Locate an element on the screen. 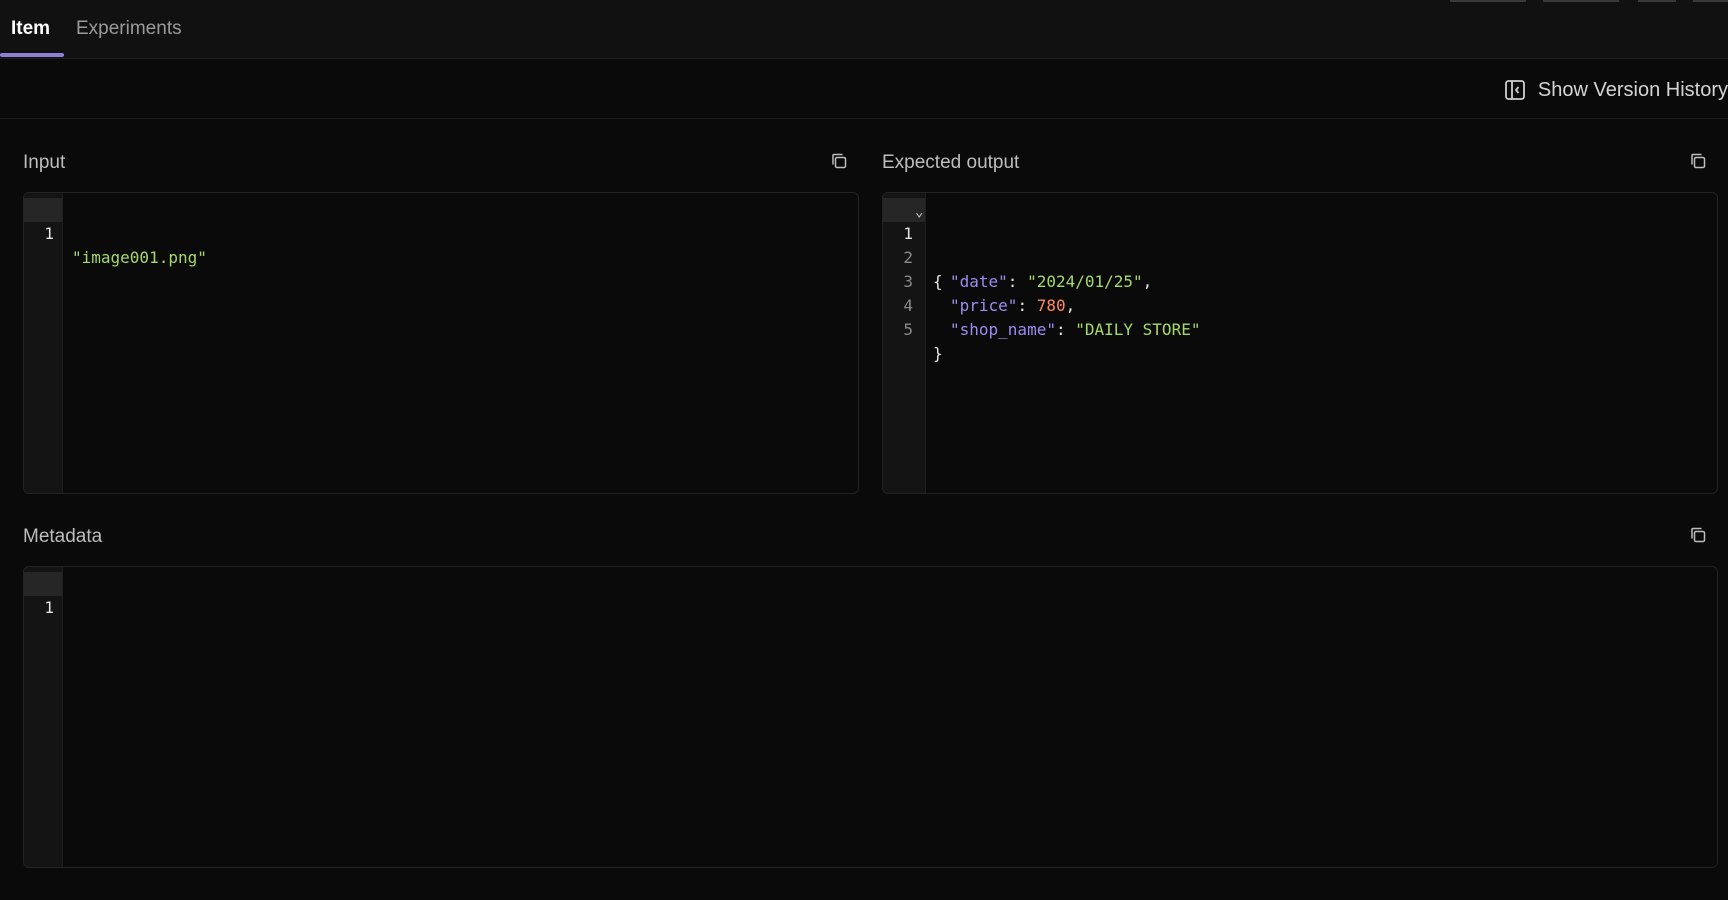 Image resolution: width=1728 pixels, height=900 pixels. item-toolbar: Show Version History is located at coordinates (864, 89).